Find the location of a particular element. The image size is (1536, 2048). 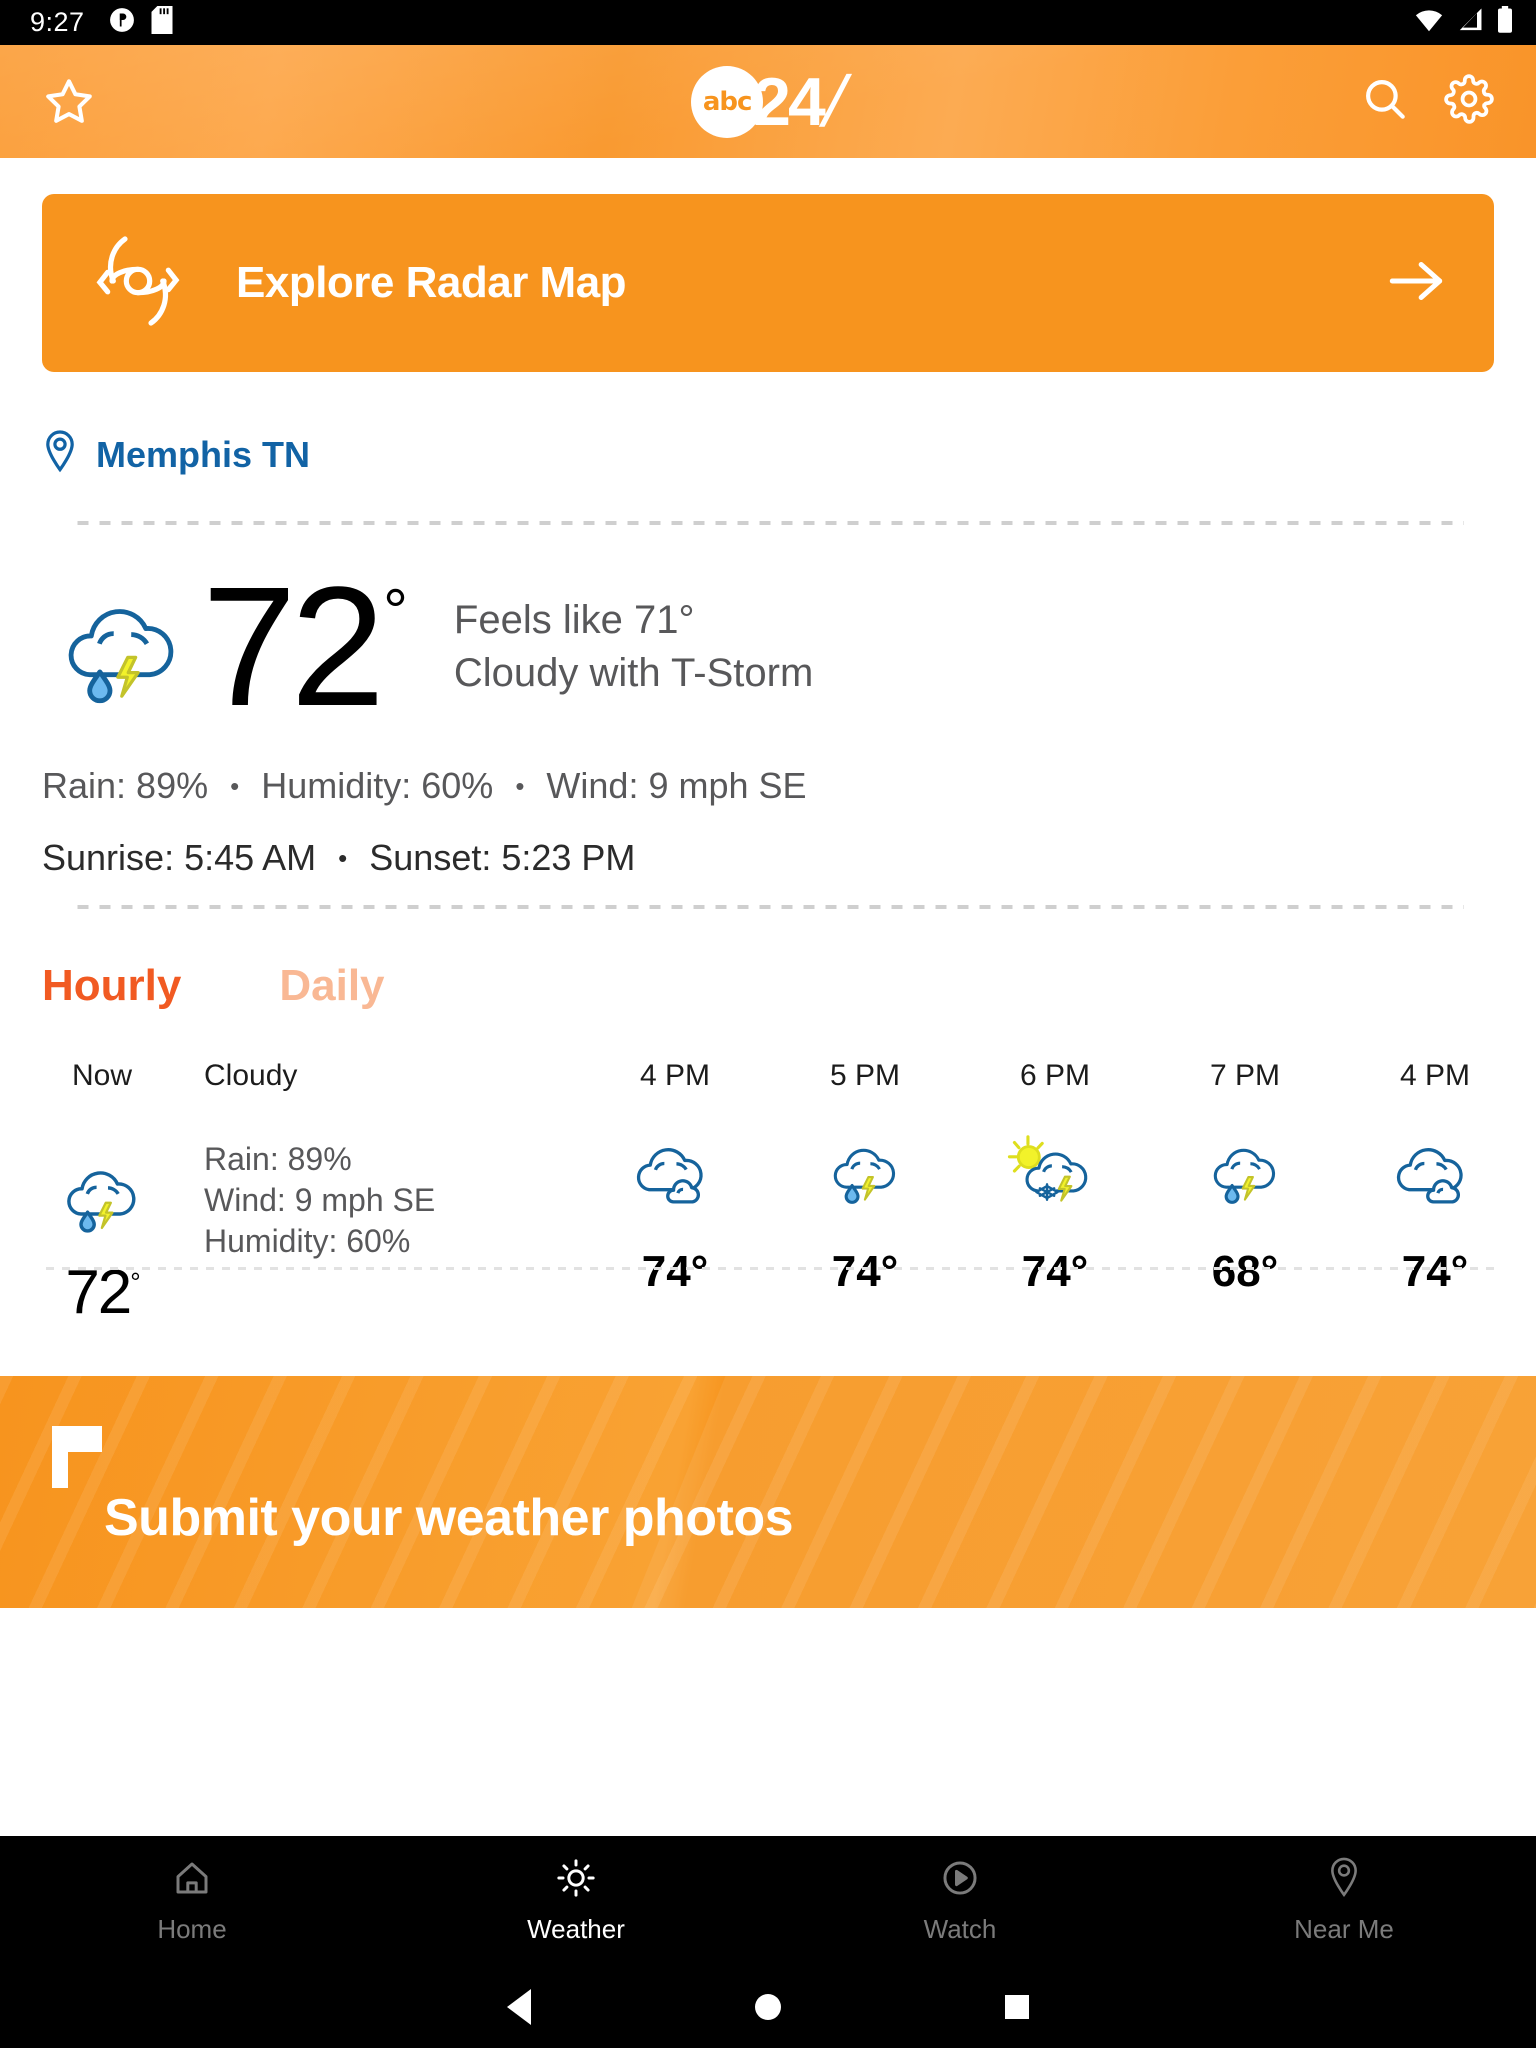

search-icon is located at coordinates (1385, 101).